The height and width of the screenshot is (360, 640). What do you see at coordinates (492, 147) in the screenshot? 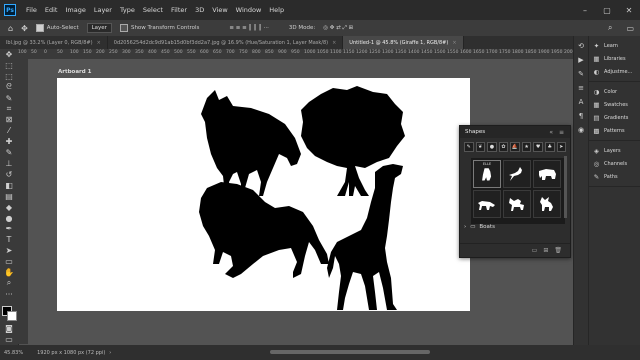
I see `shape-animal-icon: ●` at bounding box center [492, 147].